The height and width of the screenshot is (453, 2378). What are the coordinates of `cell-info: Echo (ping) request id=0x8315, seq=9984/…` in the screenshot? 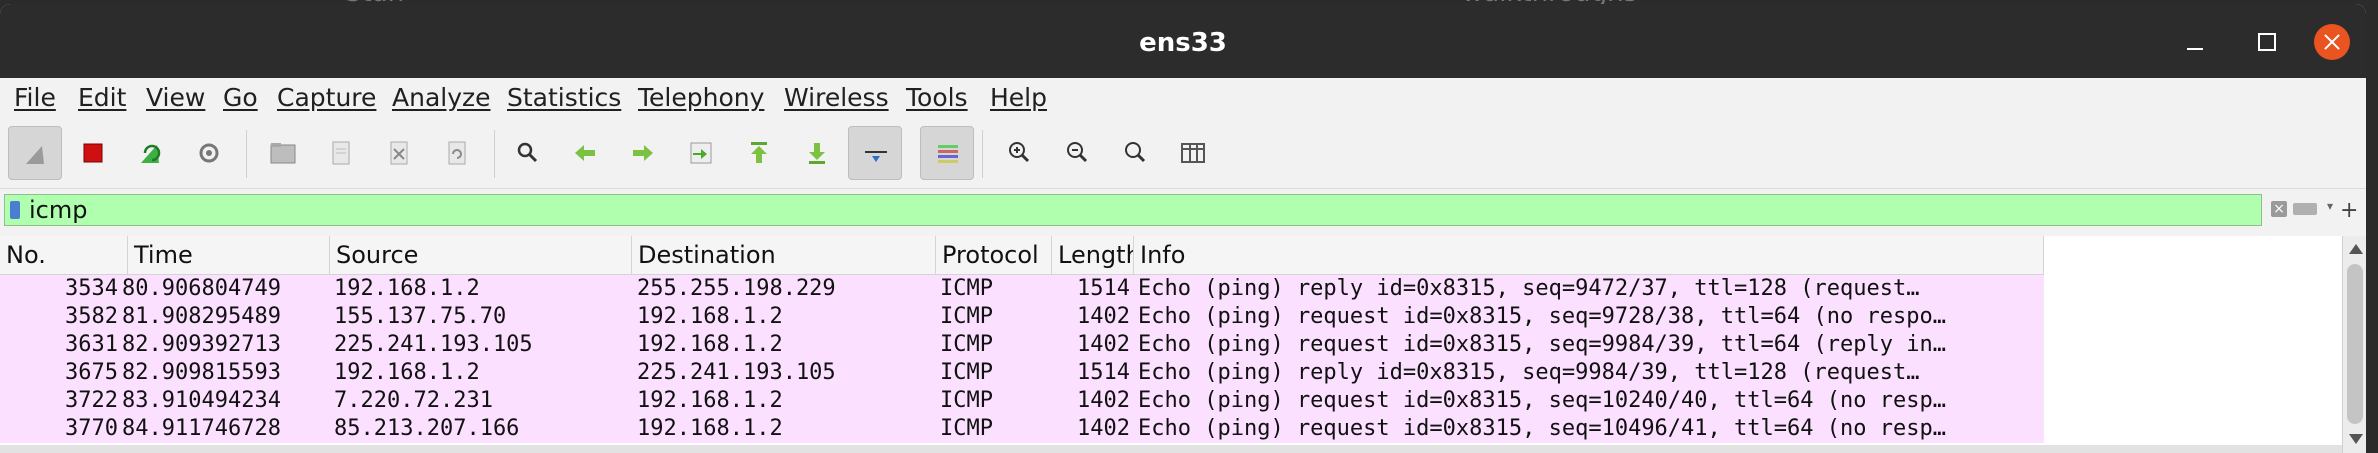 It's located at (1542, 344).